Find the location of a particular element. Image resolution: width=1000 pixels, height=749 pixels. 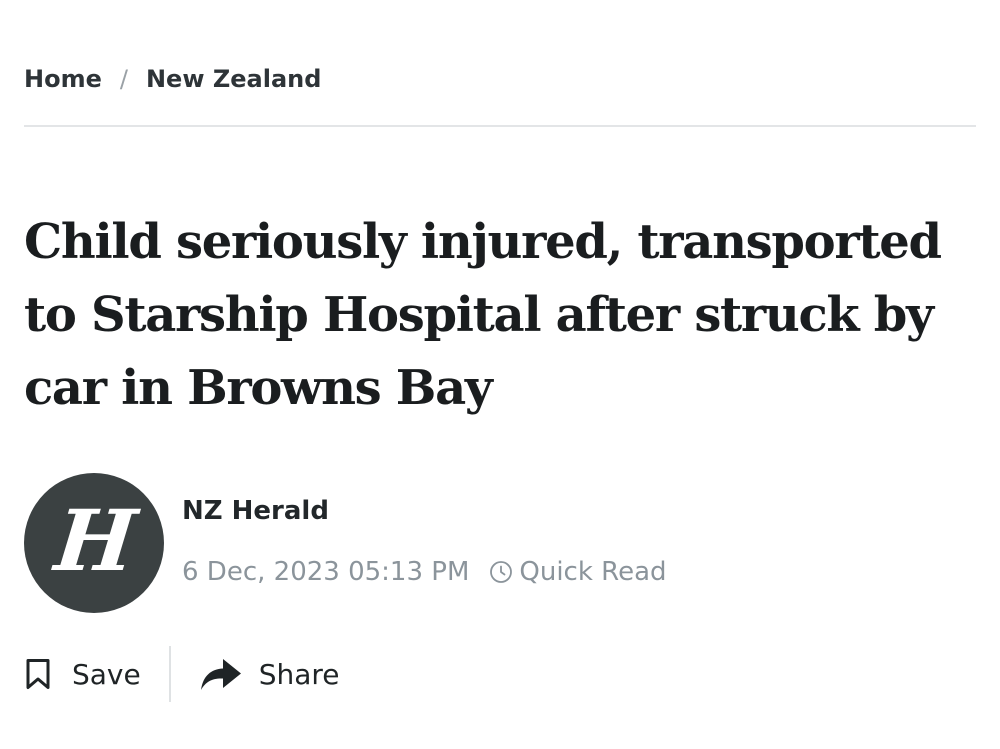

read-time: Quick Read is located at coordinates (578, 572).